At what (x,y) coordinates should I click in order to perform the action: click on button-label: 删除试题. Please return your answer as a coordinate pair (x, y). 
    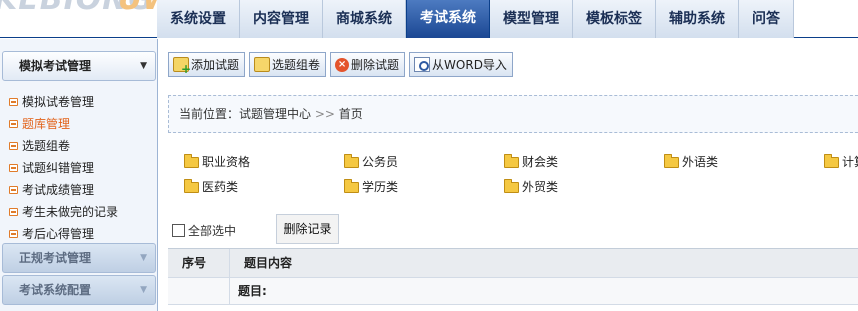
    Looking at the image, I should click on (375, 65).